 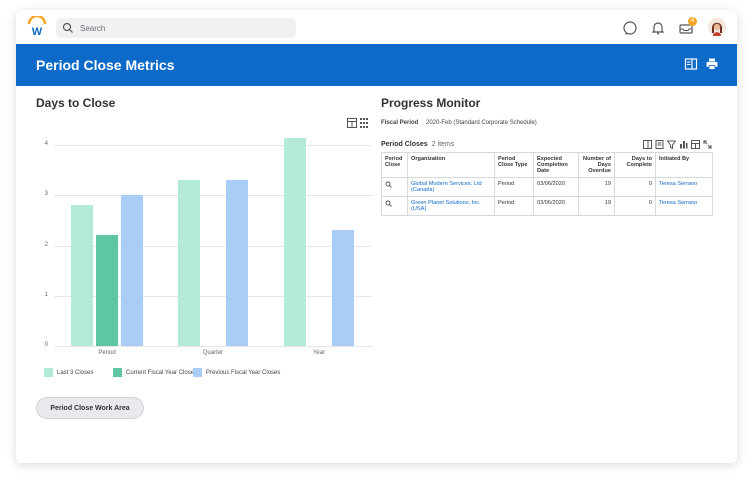 What do you see at coordinates (404, 144) in the screenshot?
I see `period-closes-label: Period Closes` at bounding box center [404, 144].